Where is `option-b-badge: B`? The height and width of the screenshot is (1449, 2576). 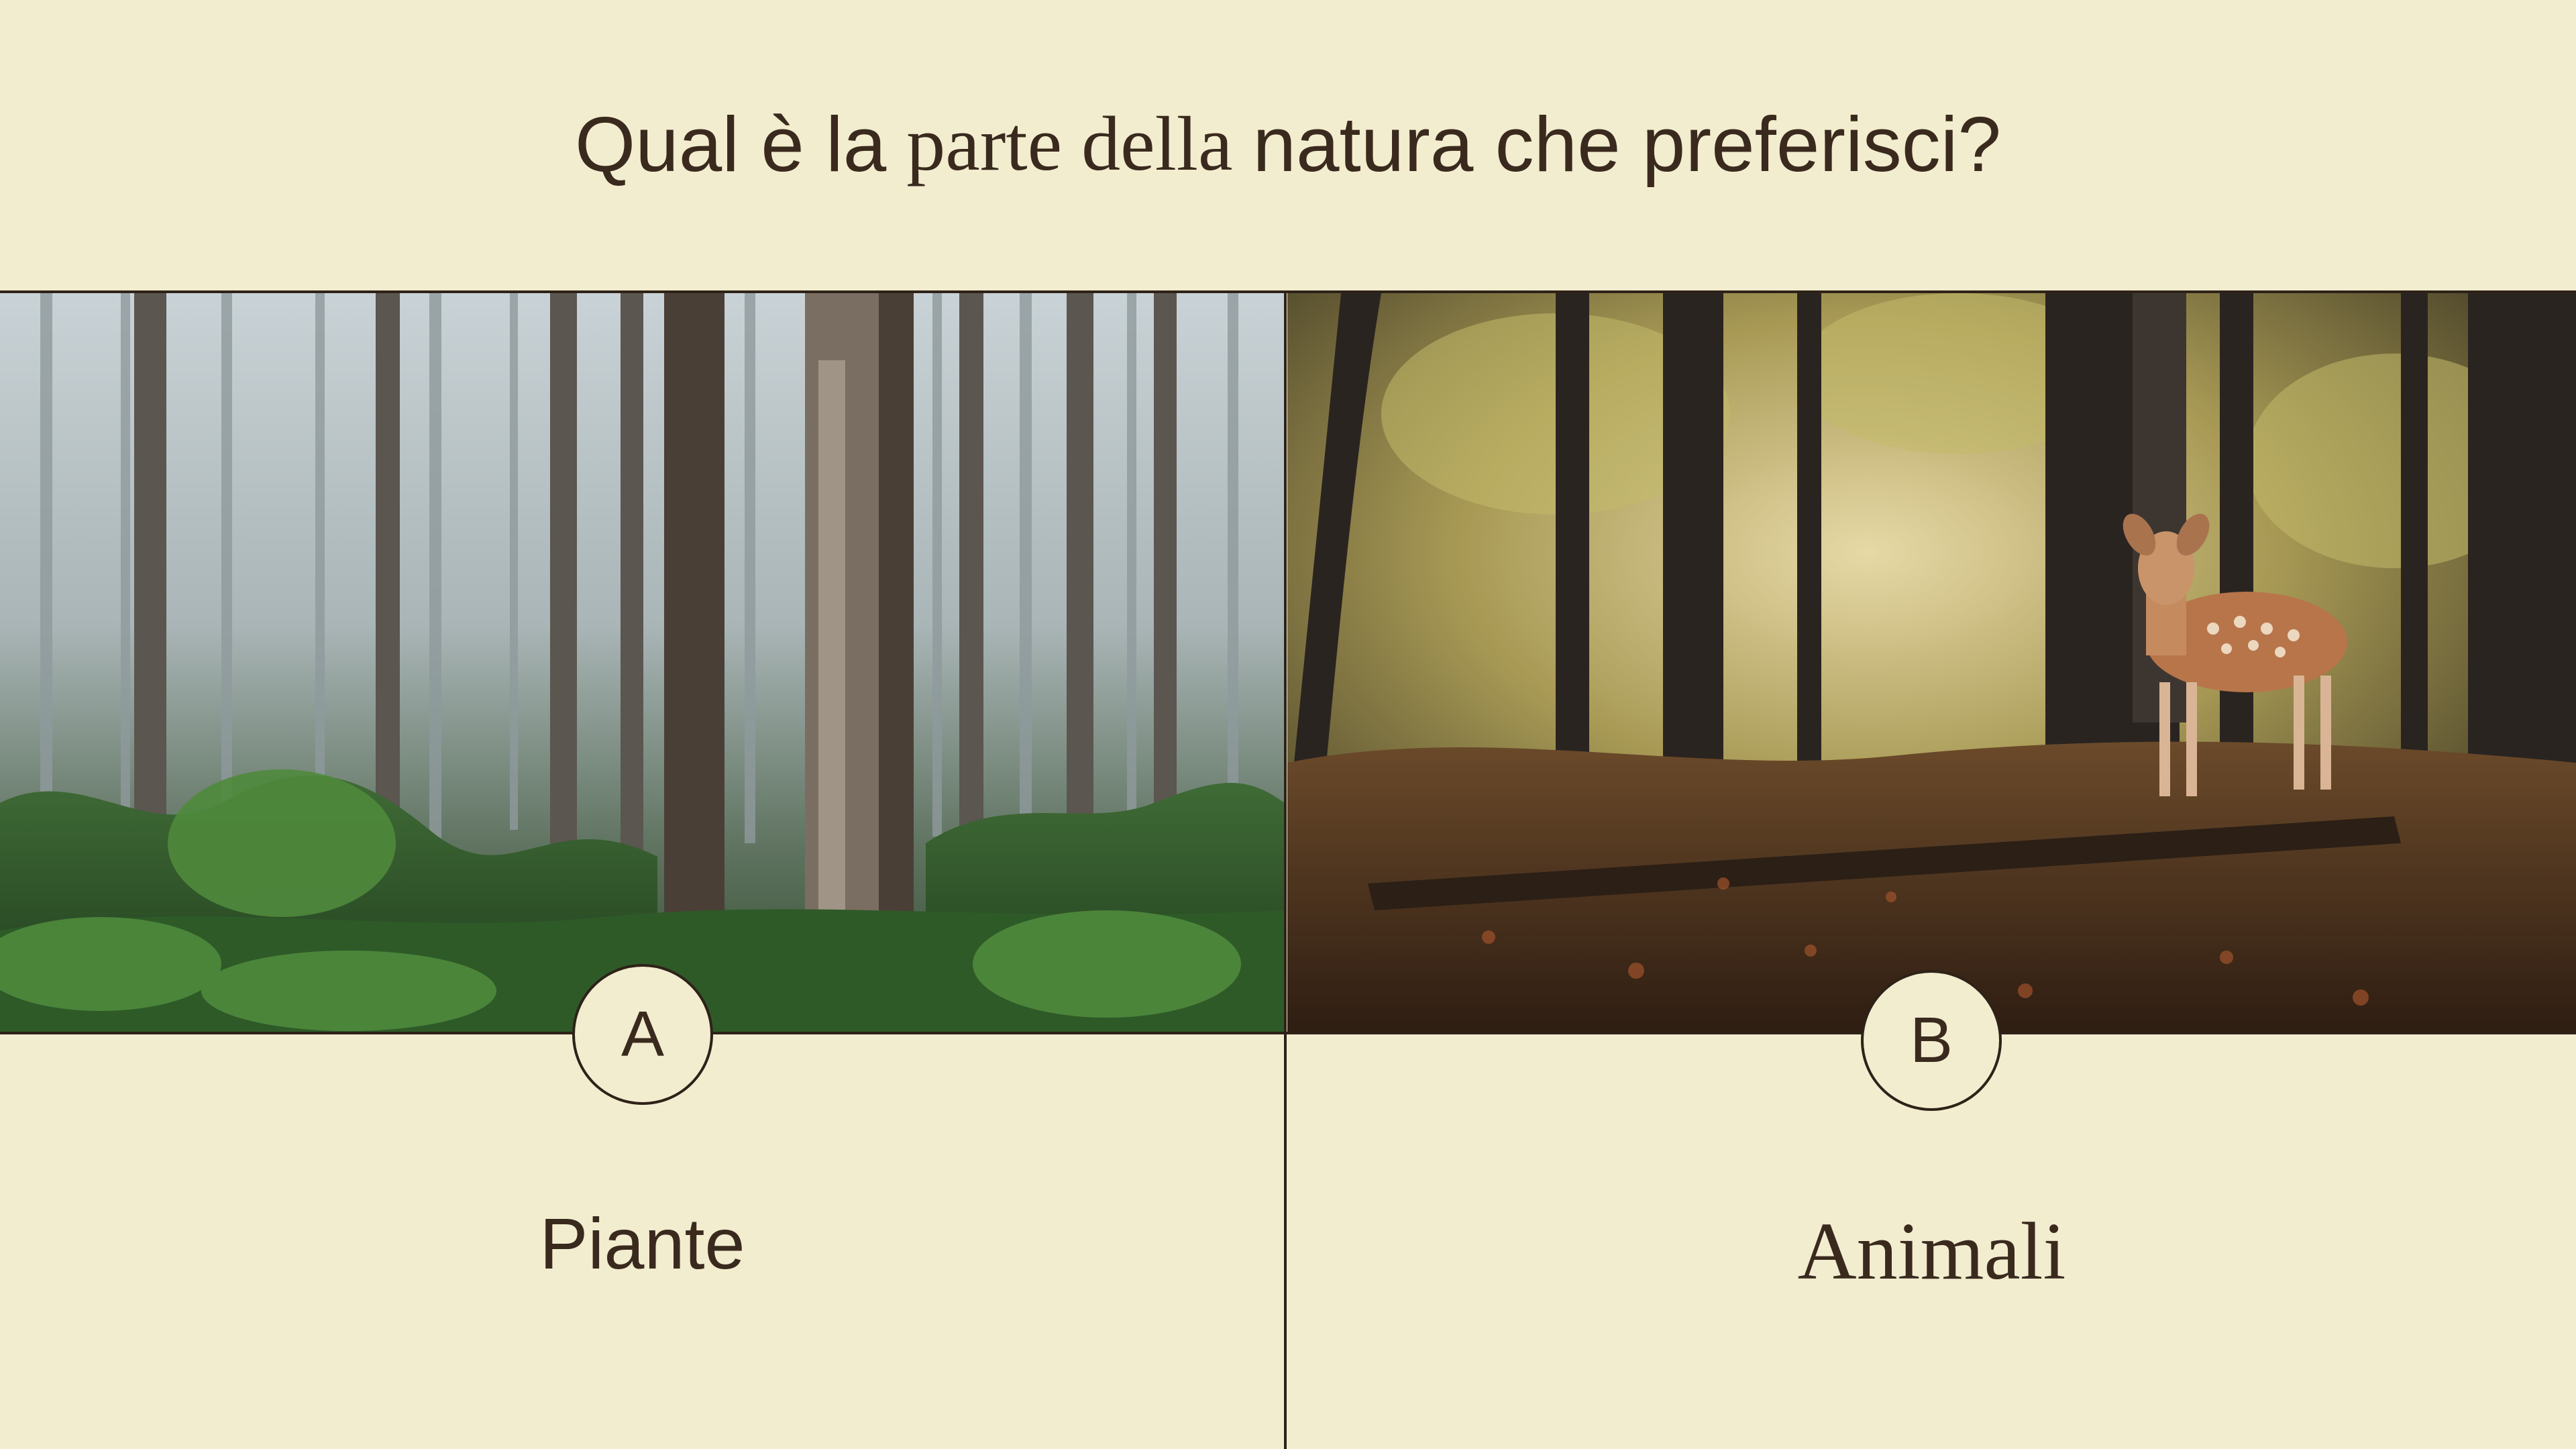
option-b-badge: B is located at coordinates (1931, 1040).